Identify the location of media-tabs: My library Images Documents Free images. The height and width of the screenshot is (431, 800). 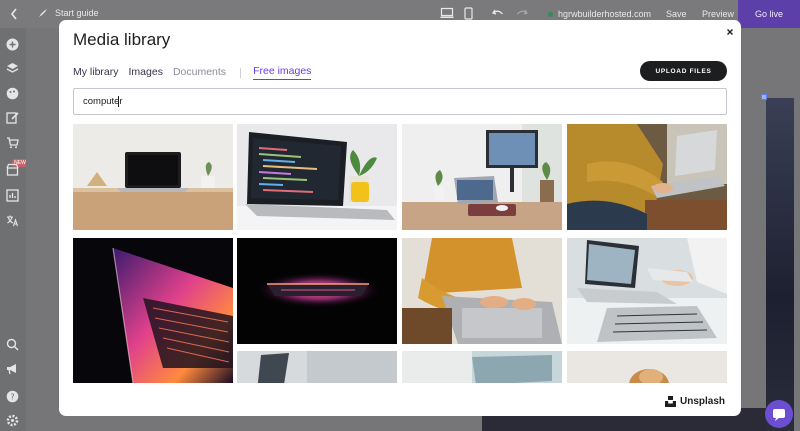
(197, 72).